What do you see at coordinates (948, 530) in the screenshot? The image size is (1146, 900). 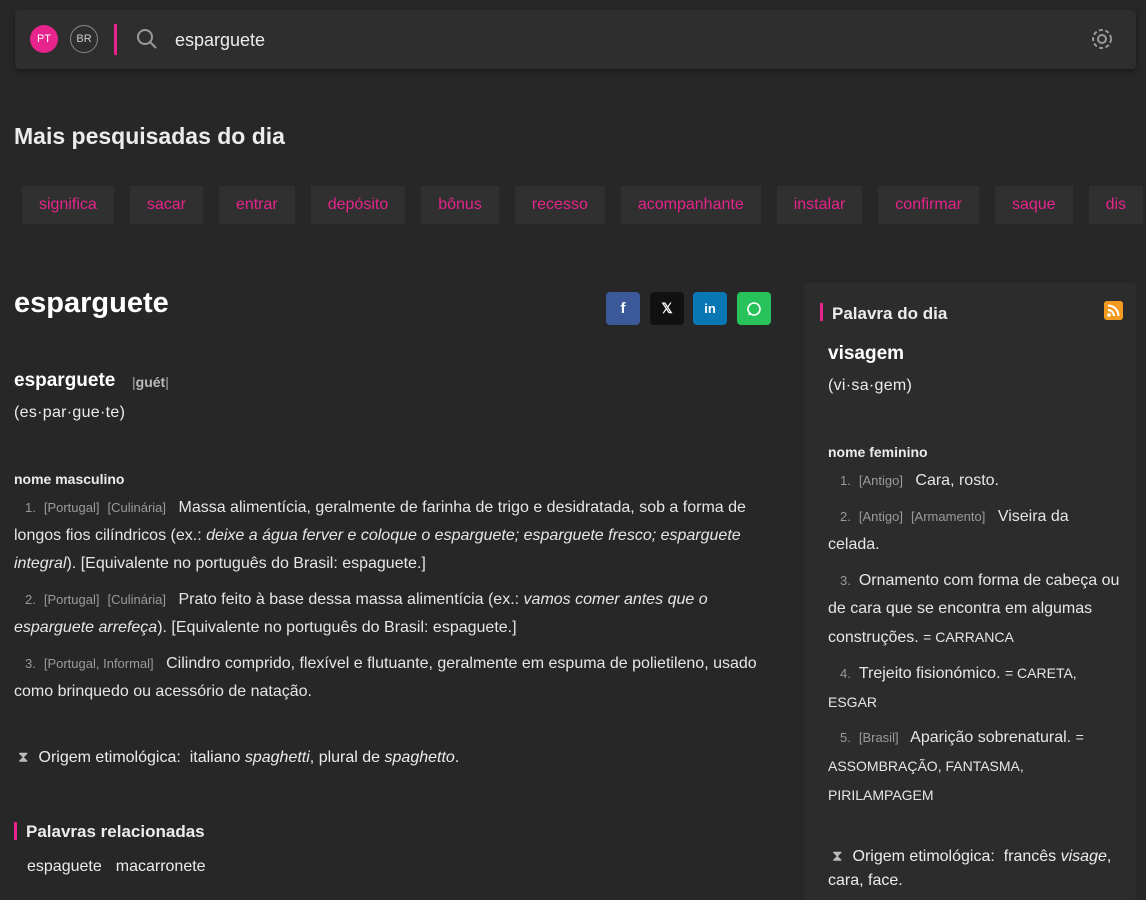 I see `definition: 2. [Antigo] [Armamento] Viseira da celada.` at bounding box center [948, 530].